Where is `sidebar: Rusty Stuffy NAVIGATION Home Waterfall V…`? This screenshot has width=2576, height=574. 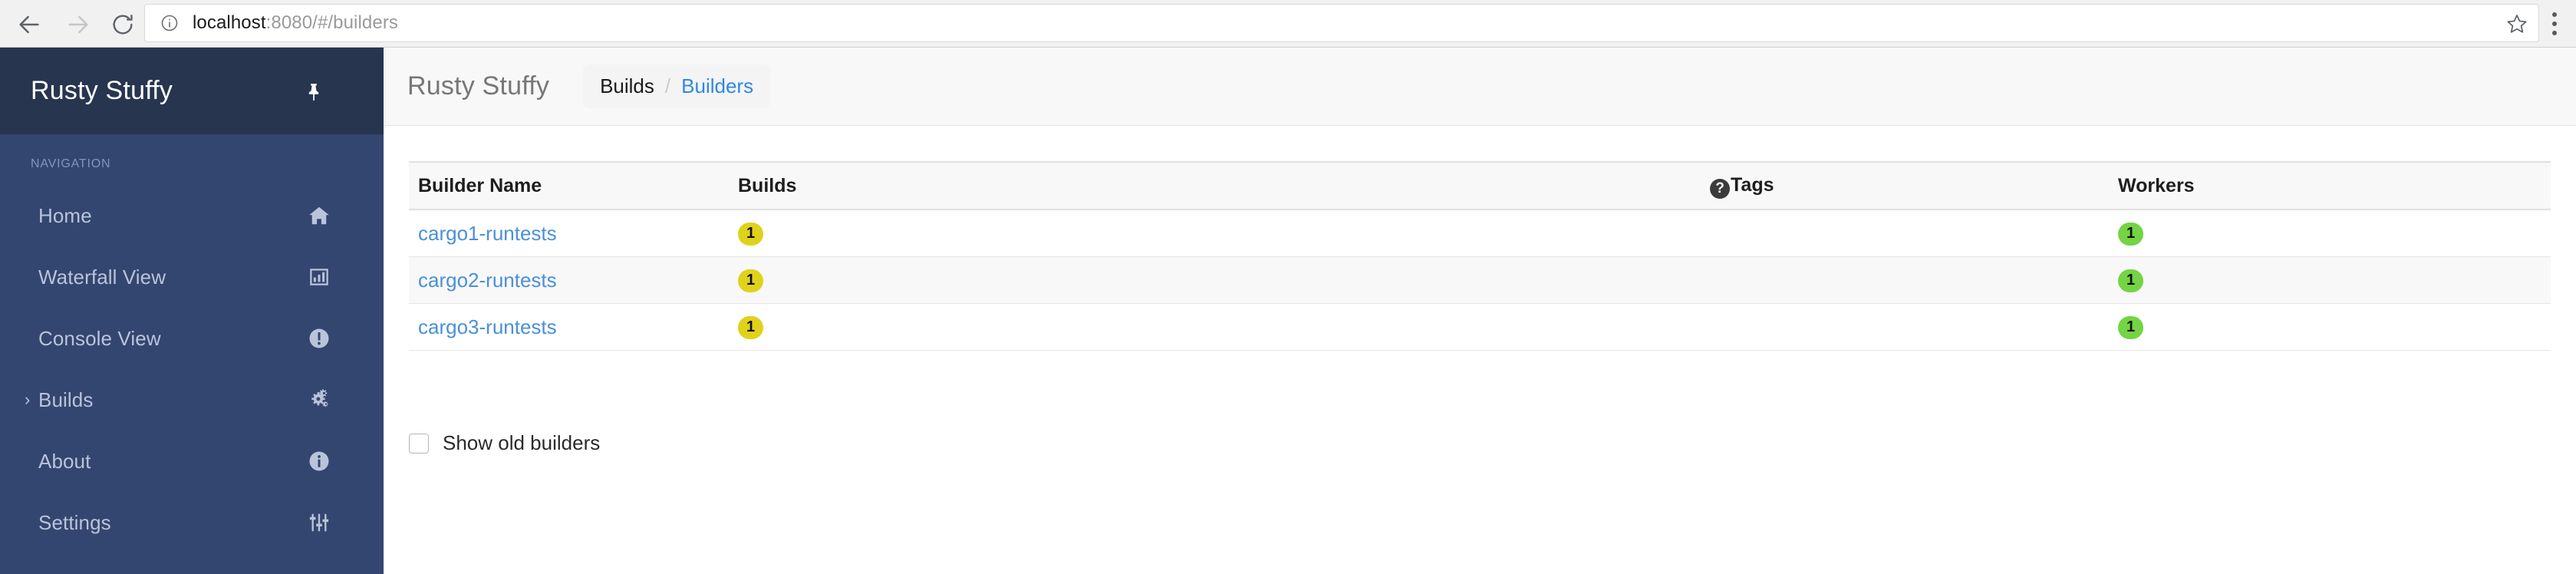
sidebar: Rusty Stuffy NAVIGATION Home Waterfall V… is located at coordinates (192, 311).